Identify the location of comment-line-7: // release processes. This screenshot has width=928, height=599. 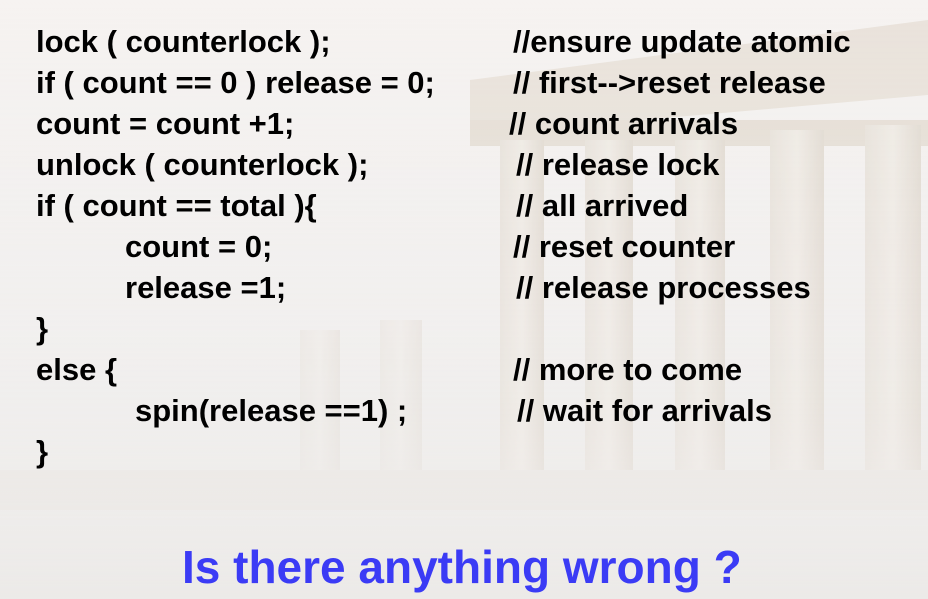
(663, 287).